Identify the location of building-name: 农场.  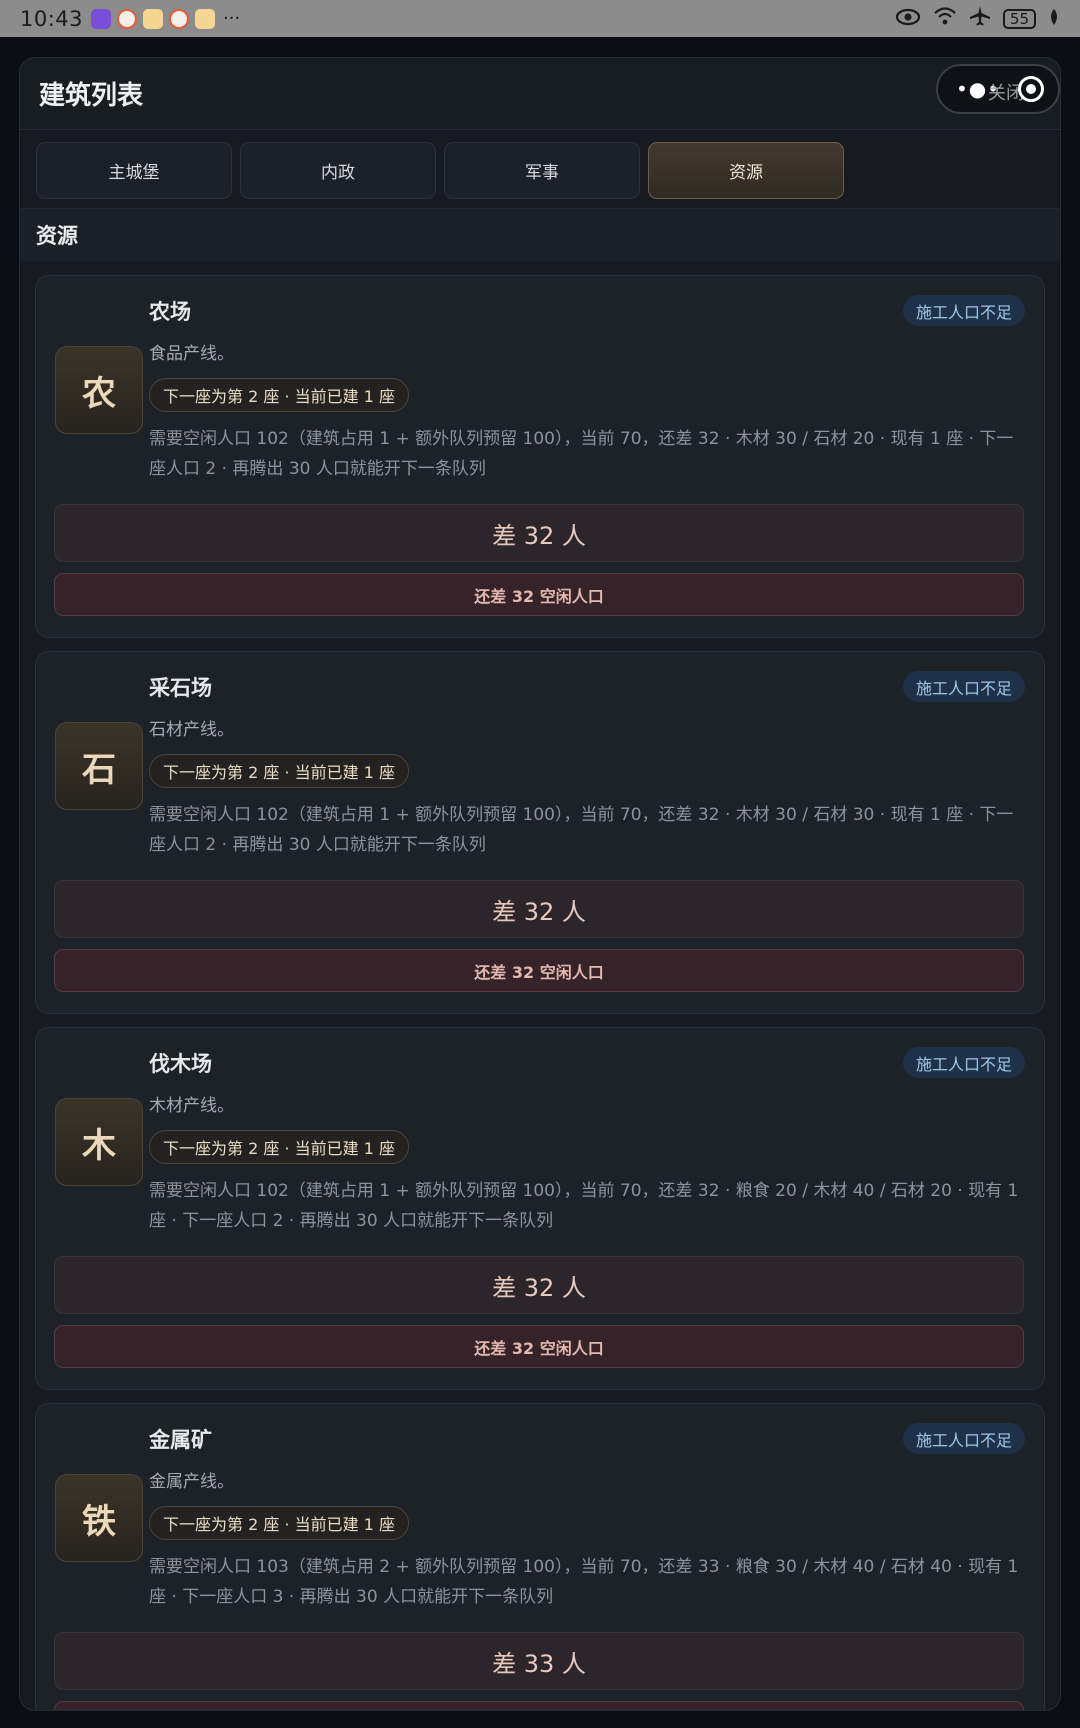
(170, 312).